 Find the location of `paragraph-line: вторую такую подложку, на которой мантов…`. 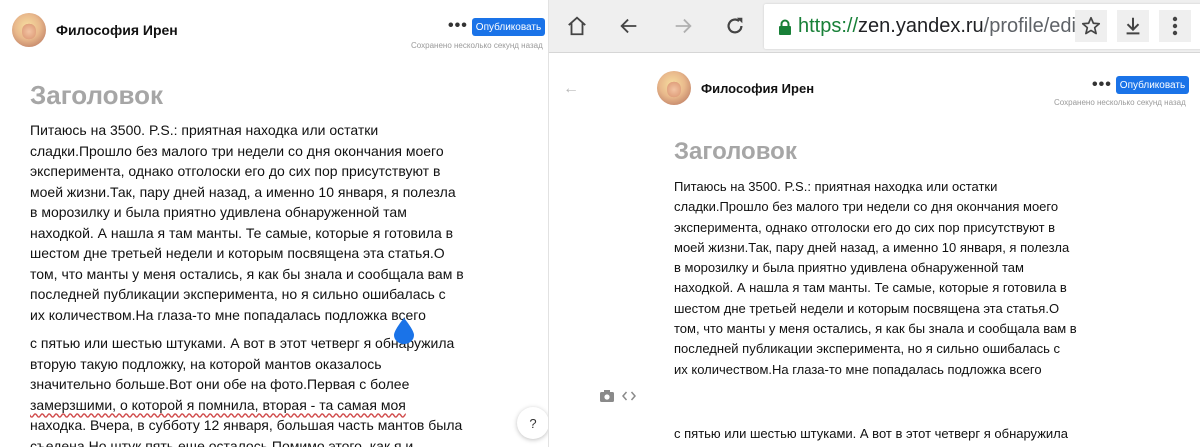

paragraph-line: вторую такую подложку, на которой мантов… is located at coordinates (206, 363).